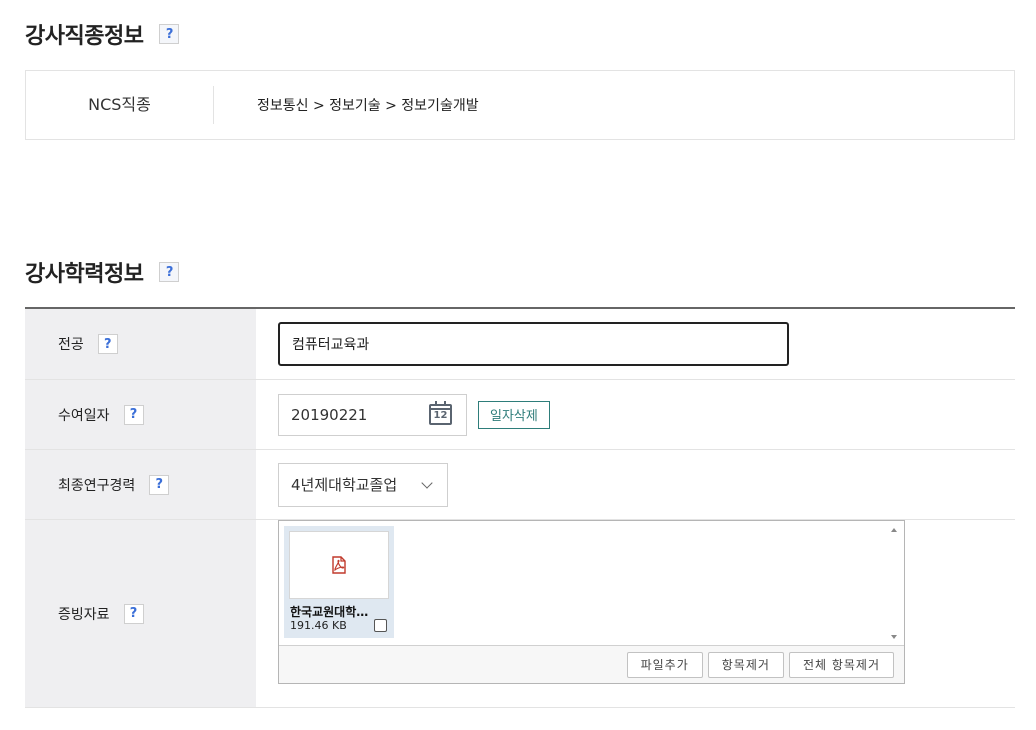  I want to click on pdf-icon, so click(339, 565).